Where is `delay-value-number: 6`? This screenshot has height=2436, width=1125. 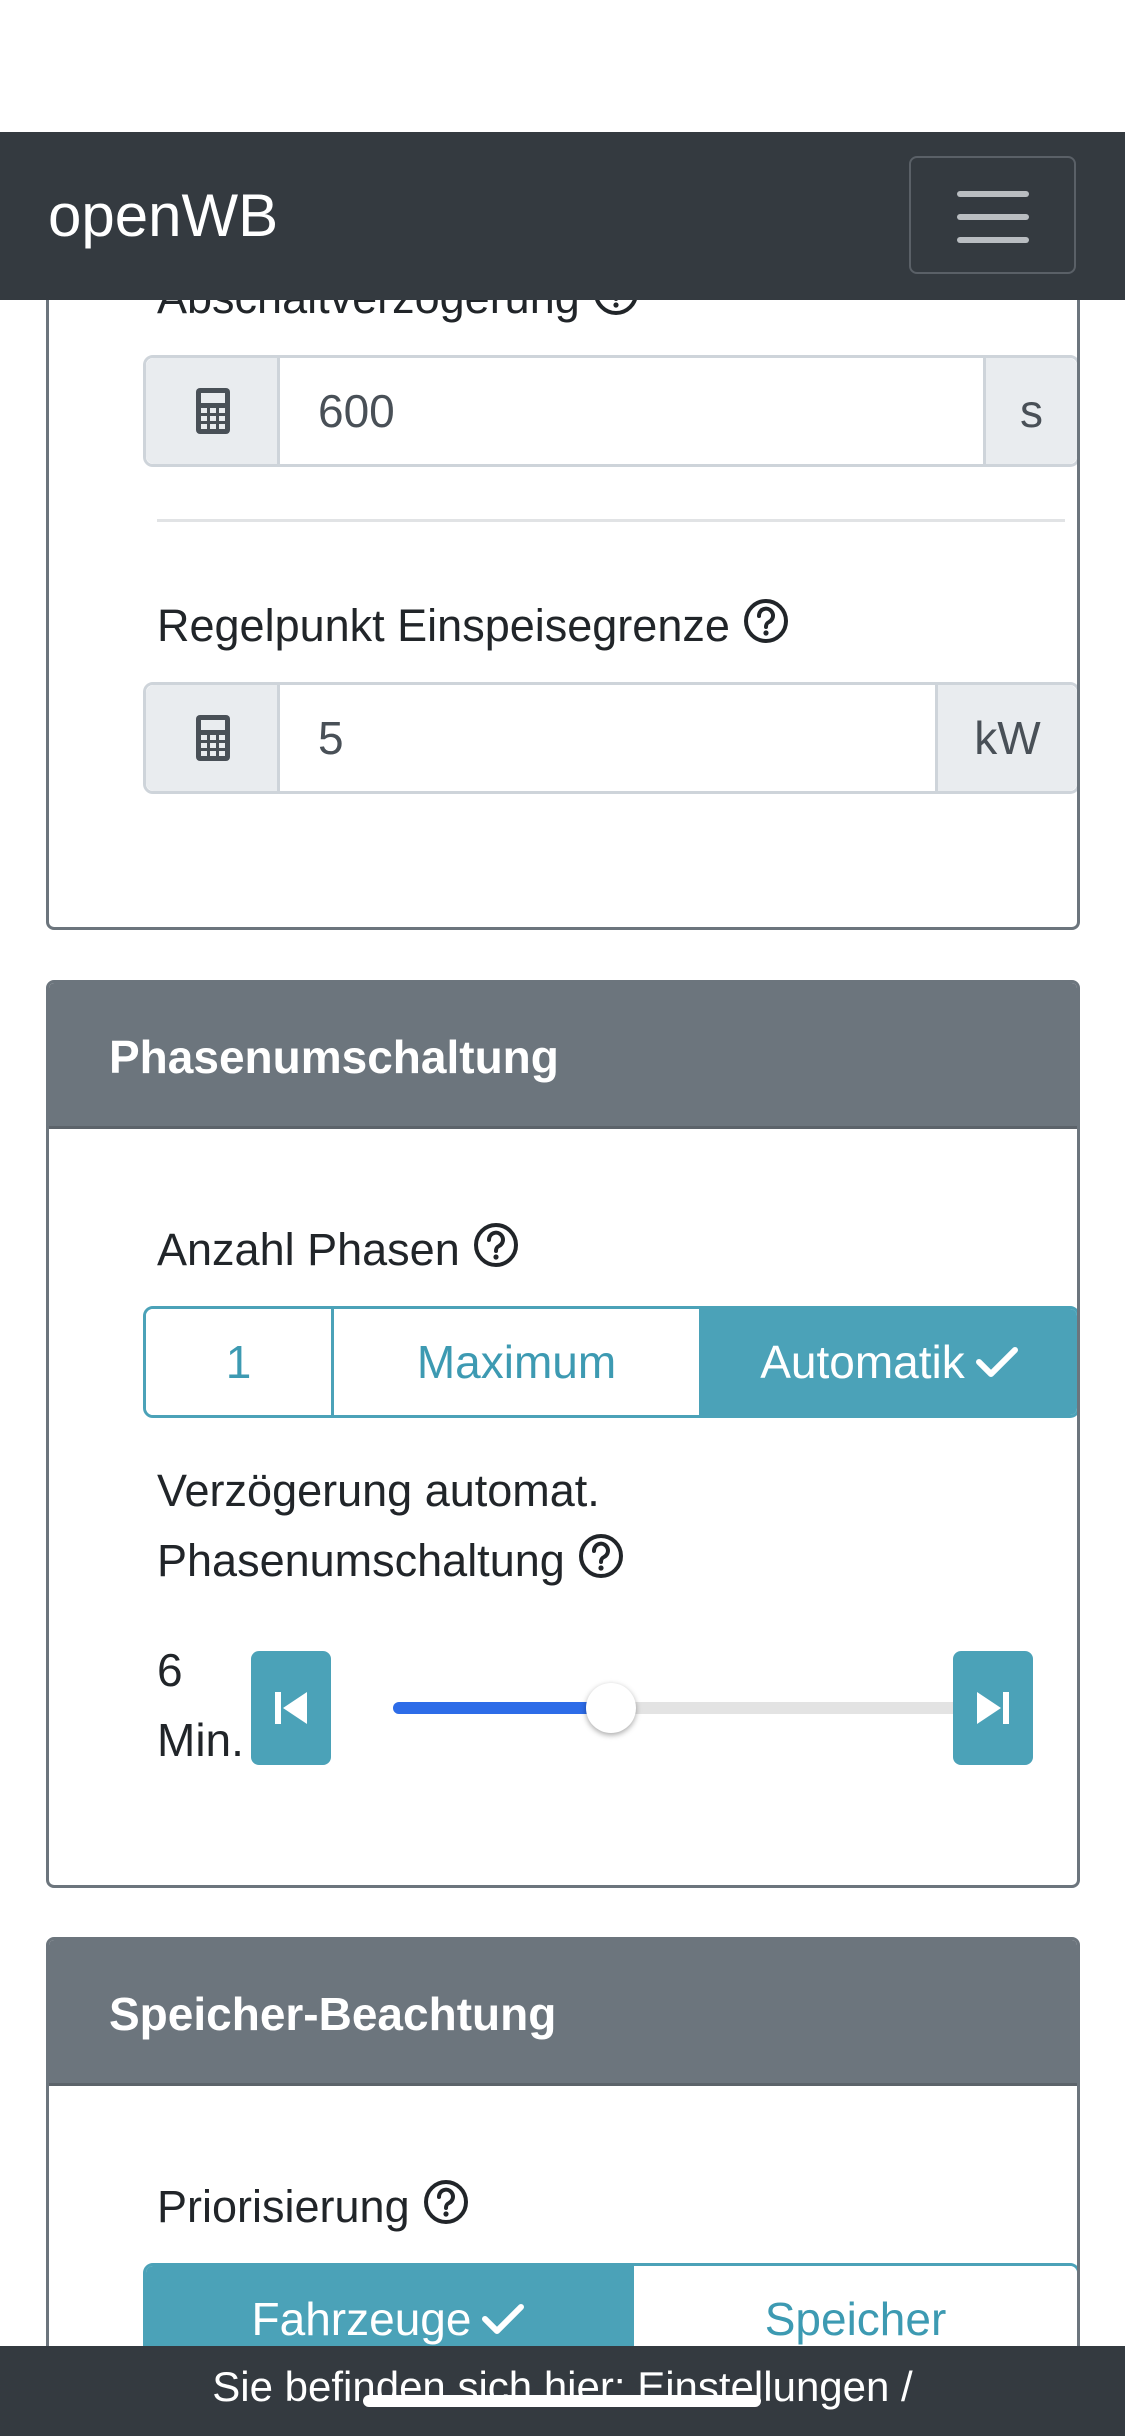
delay-value-number: 6 is located at coordinates (170, 1670).